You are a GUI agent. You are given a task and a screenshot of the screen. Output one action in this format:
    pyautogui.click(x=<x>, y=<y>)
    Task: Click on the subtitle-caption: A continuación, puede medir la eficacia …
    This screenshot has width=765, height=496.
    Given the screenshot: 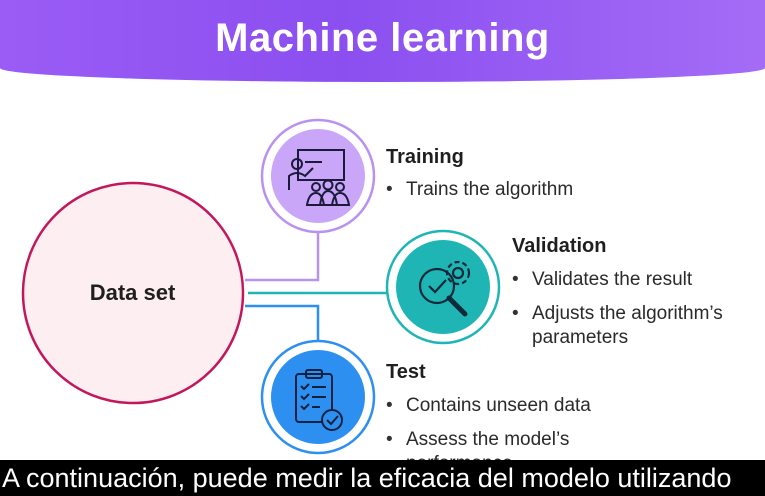 What is the action you would take?
    pyautogui.click(x=382, y=478)
    